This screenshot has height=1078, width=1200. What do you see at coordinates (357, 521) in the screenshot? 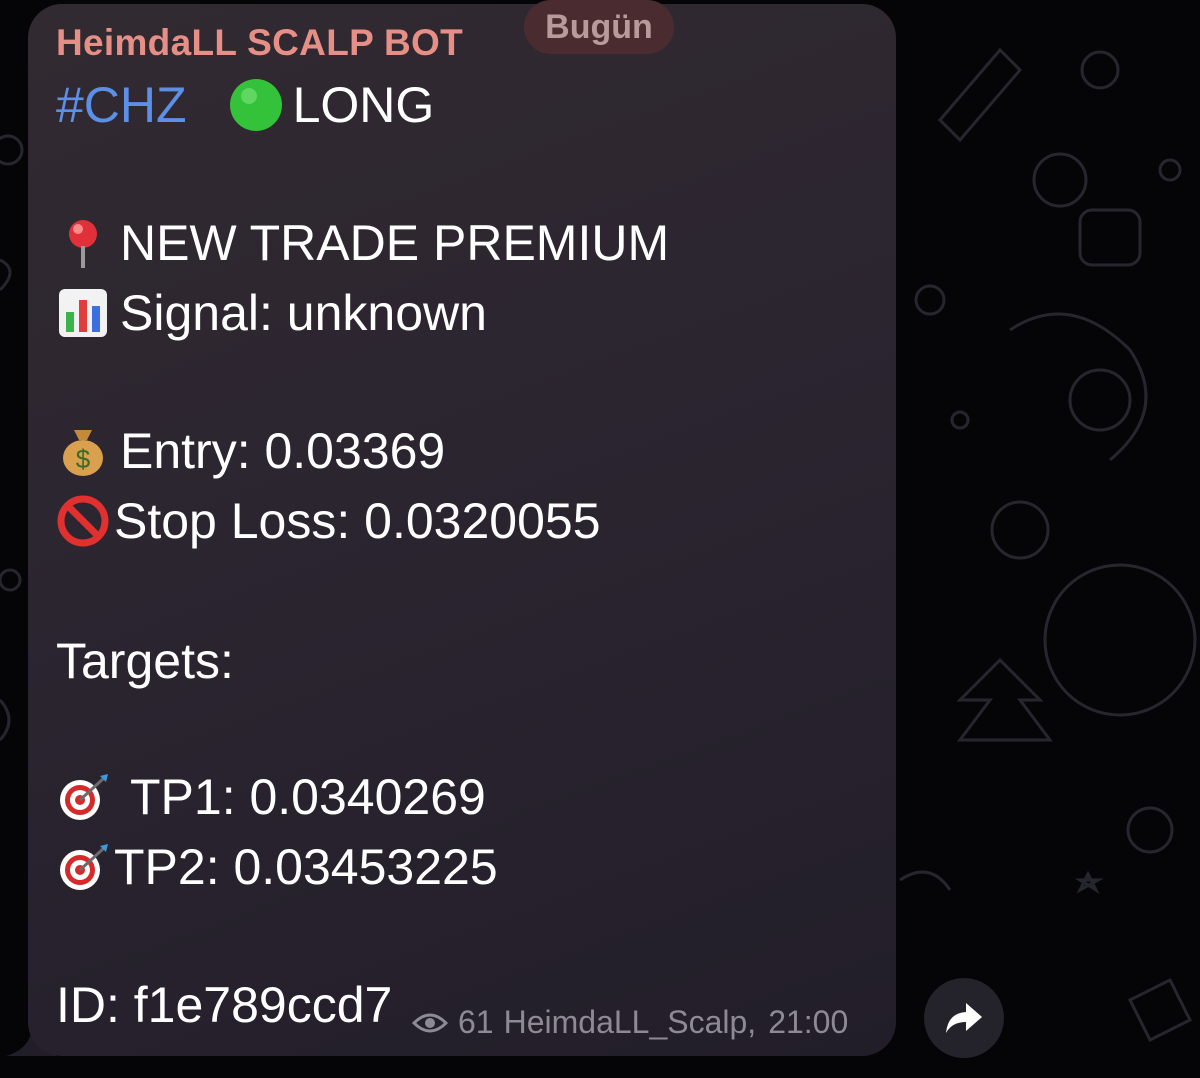
I see `stop-loss-value: Stop Loss: 0.0320055` at bounding box center [357, 521].